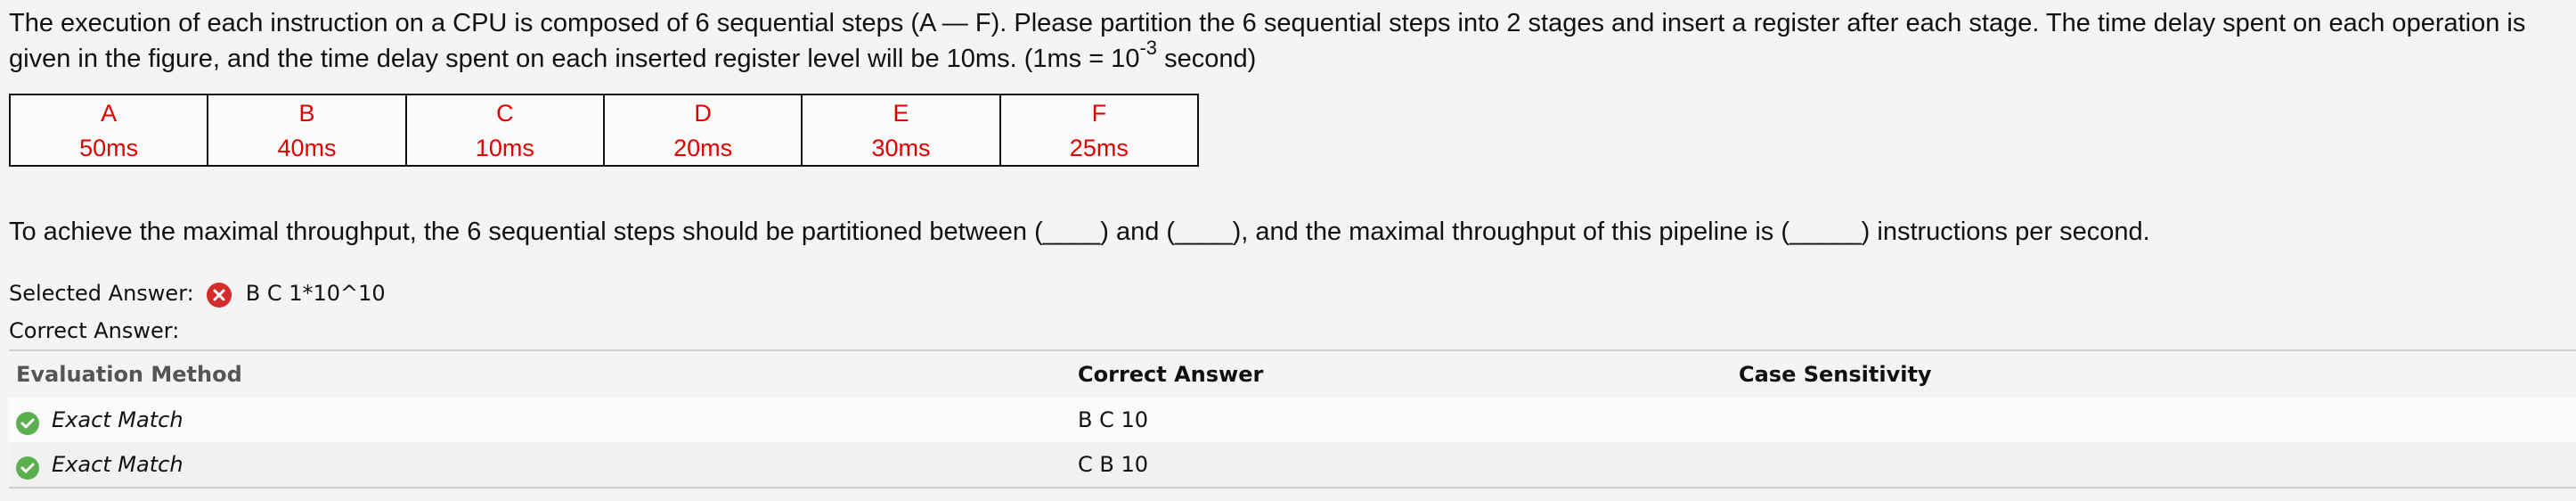  I want to click on step-letter: A, so click(110, 113).